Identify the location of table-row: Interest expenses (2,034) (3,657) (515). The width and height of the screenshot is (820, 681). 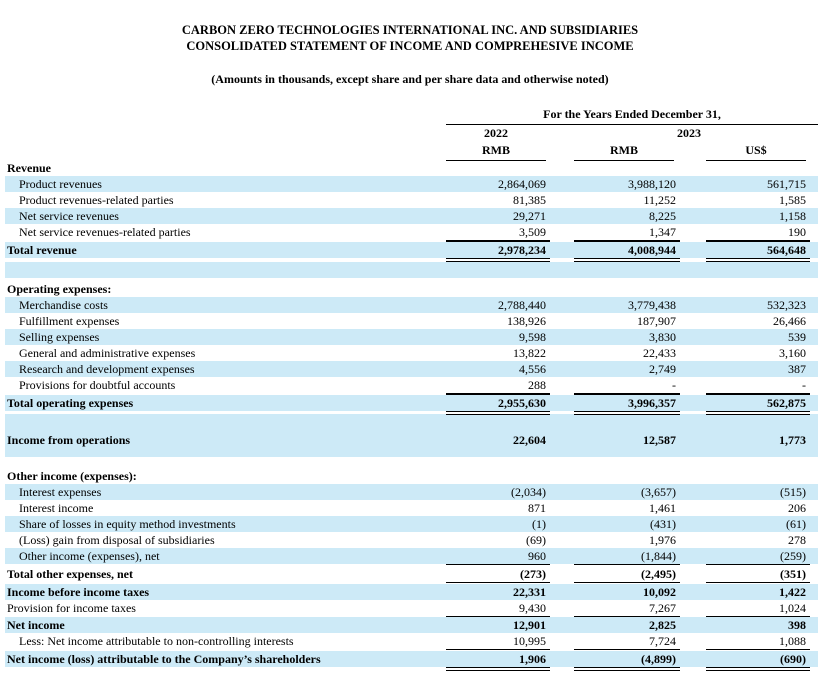
(411, 492).